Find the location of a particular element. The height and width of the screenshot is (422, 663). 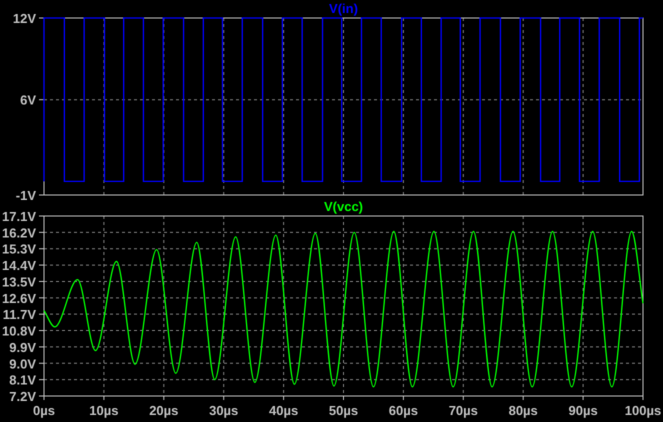

axis-tick-label: 100µs is located at coordinates (643, 410).